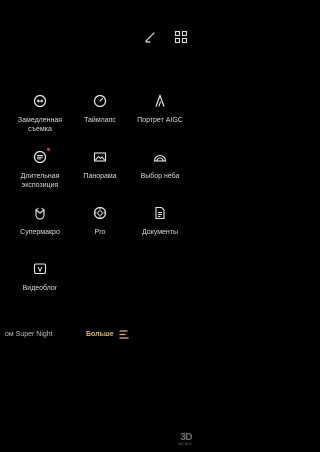 The image size is (320, 452). What do you see at coordinates (176, 439) in the screenshot?
I see `watermark-logo: 3D NEWS` at bounding box center [176, 439].